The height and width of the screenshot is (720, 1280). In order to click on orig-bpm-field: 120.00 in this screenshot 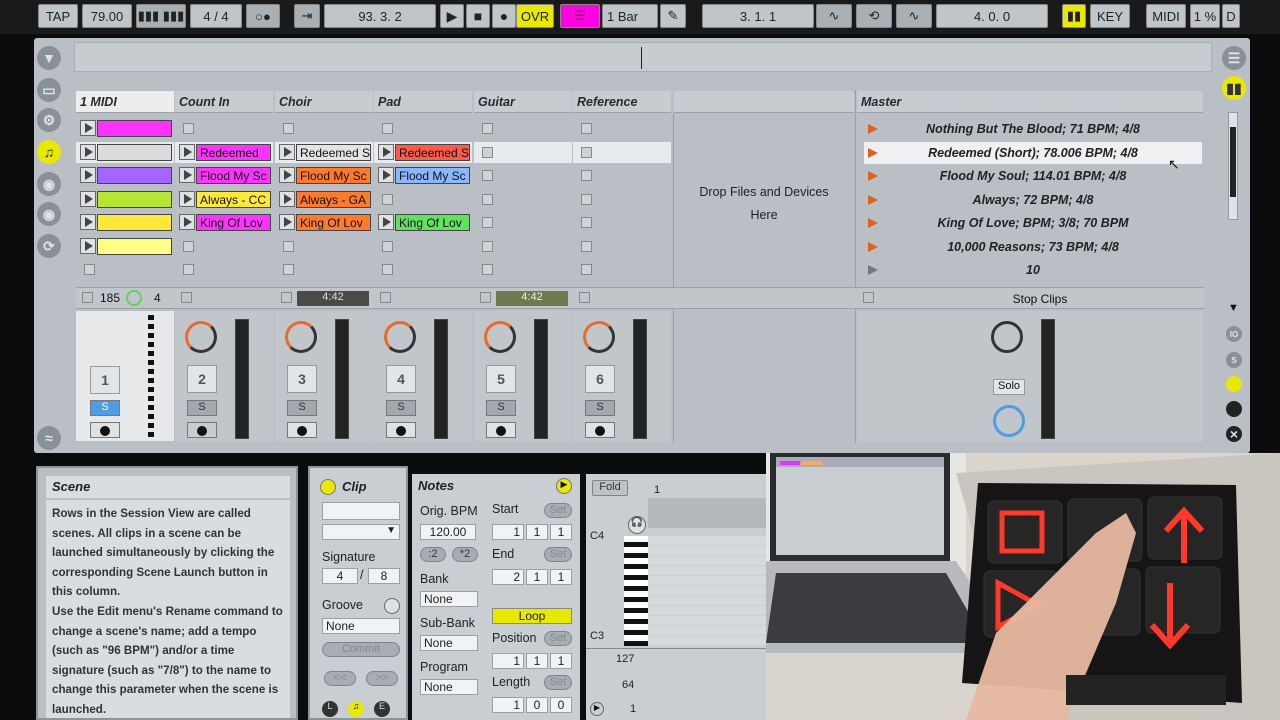, I will do `click(448, 532)`.